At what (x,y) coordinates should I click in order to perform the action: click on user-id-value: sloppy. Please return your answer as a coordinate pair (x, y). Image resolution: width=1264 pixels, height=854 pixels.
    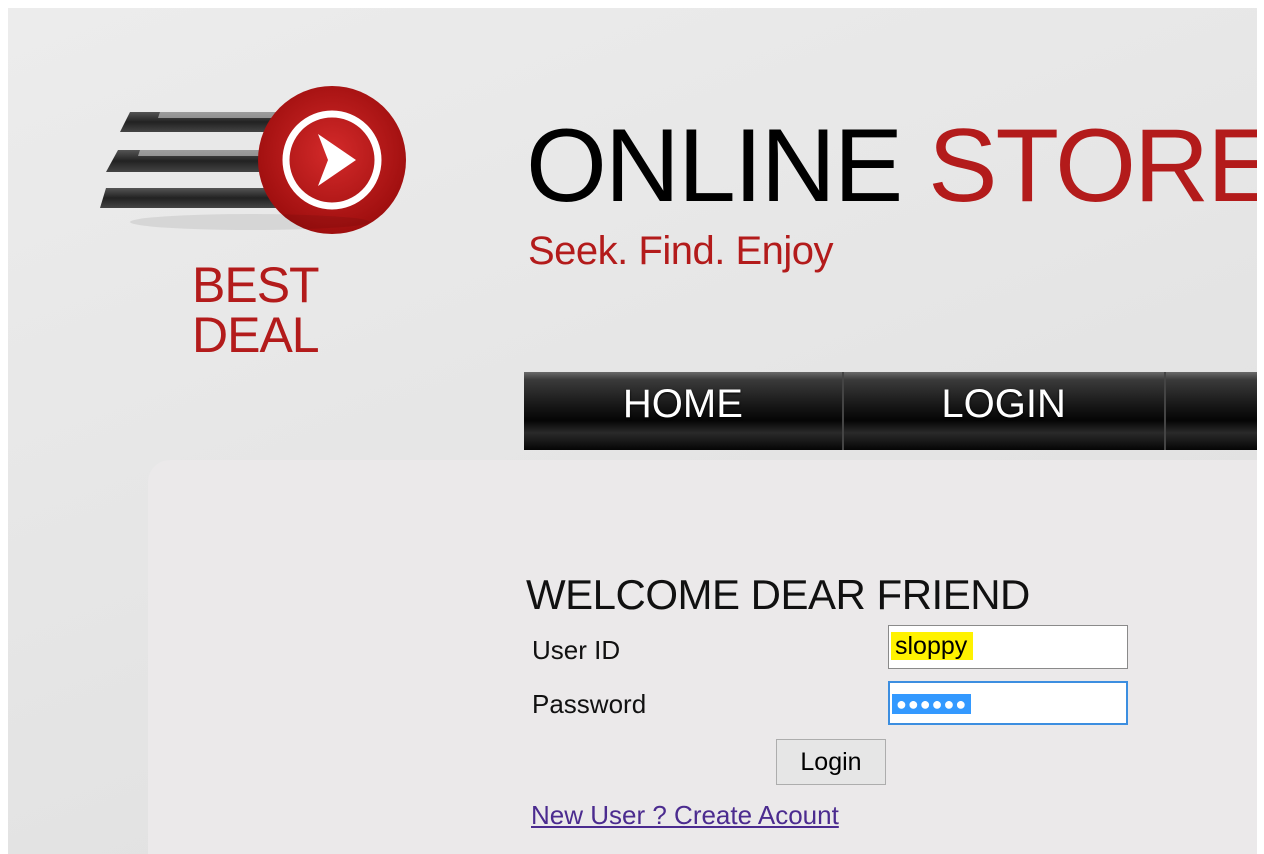
    Looking at the image, I should click on (932, 646).